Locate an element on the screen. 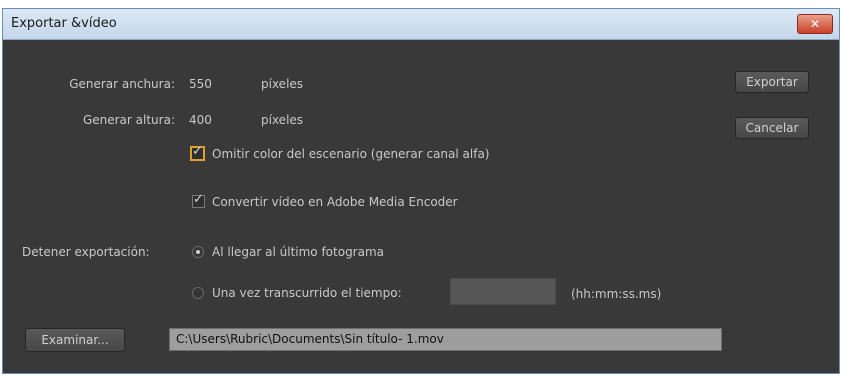 The height and width of the screenshot is (379, 844). height-label: Generar altura: is located at coordinates (128, 120).